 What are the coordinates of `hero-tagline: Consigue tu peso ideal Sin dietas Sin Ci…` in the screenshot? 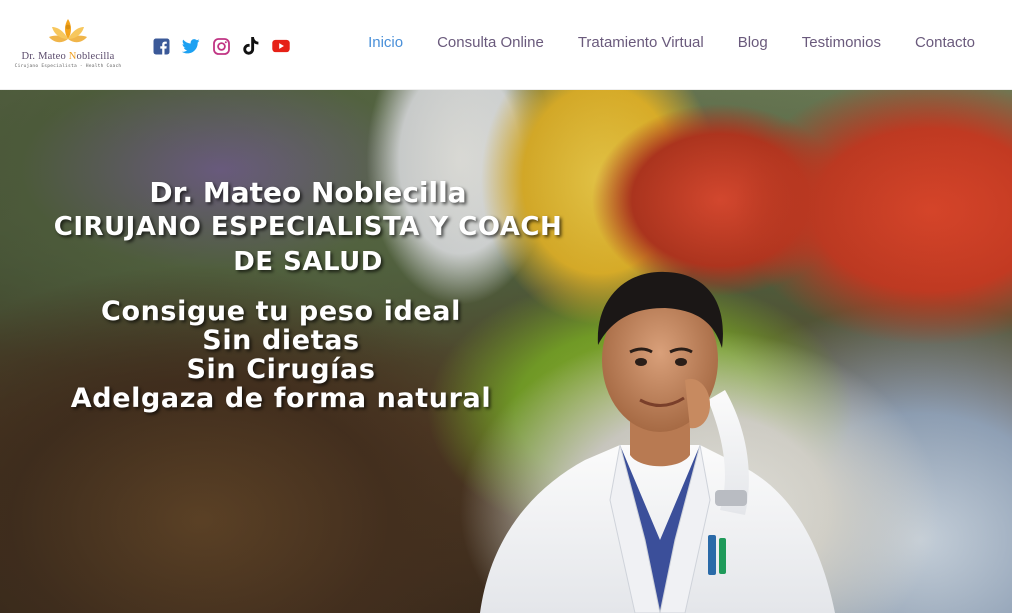 It's located at (281, 355).